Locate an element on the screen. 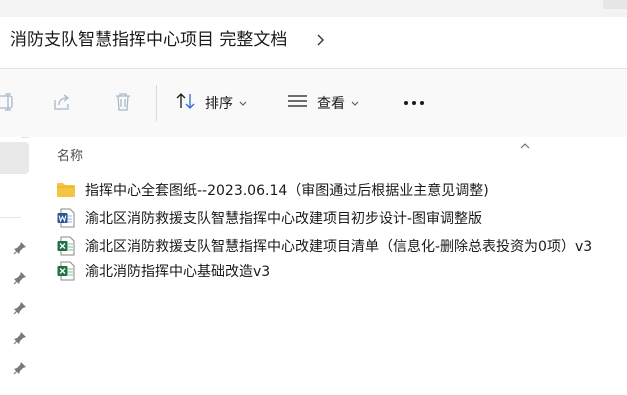  file-row: 指挥中心全套图纸--2023.06.14（审图通过后根据业主意见调整) is located at coordinates (272, 190).